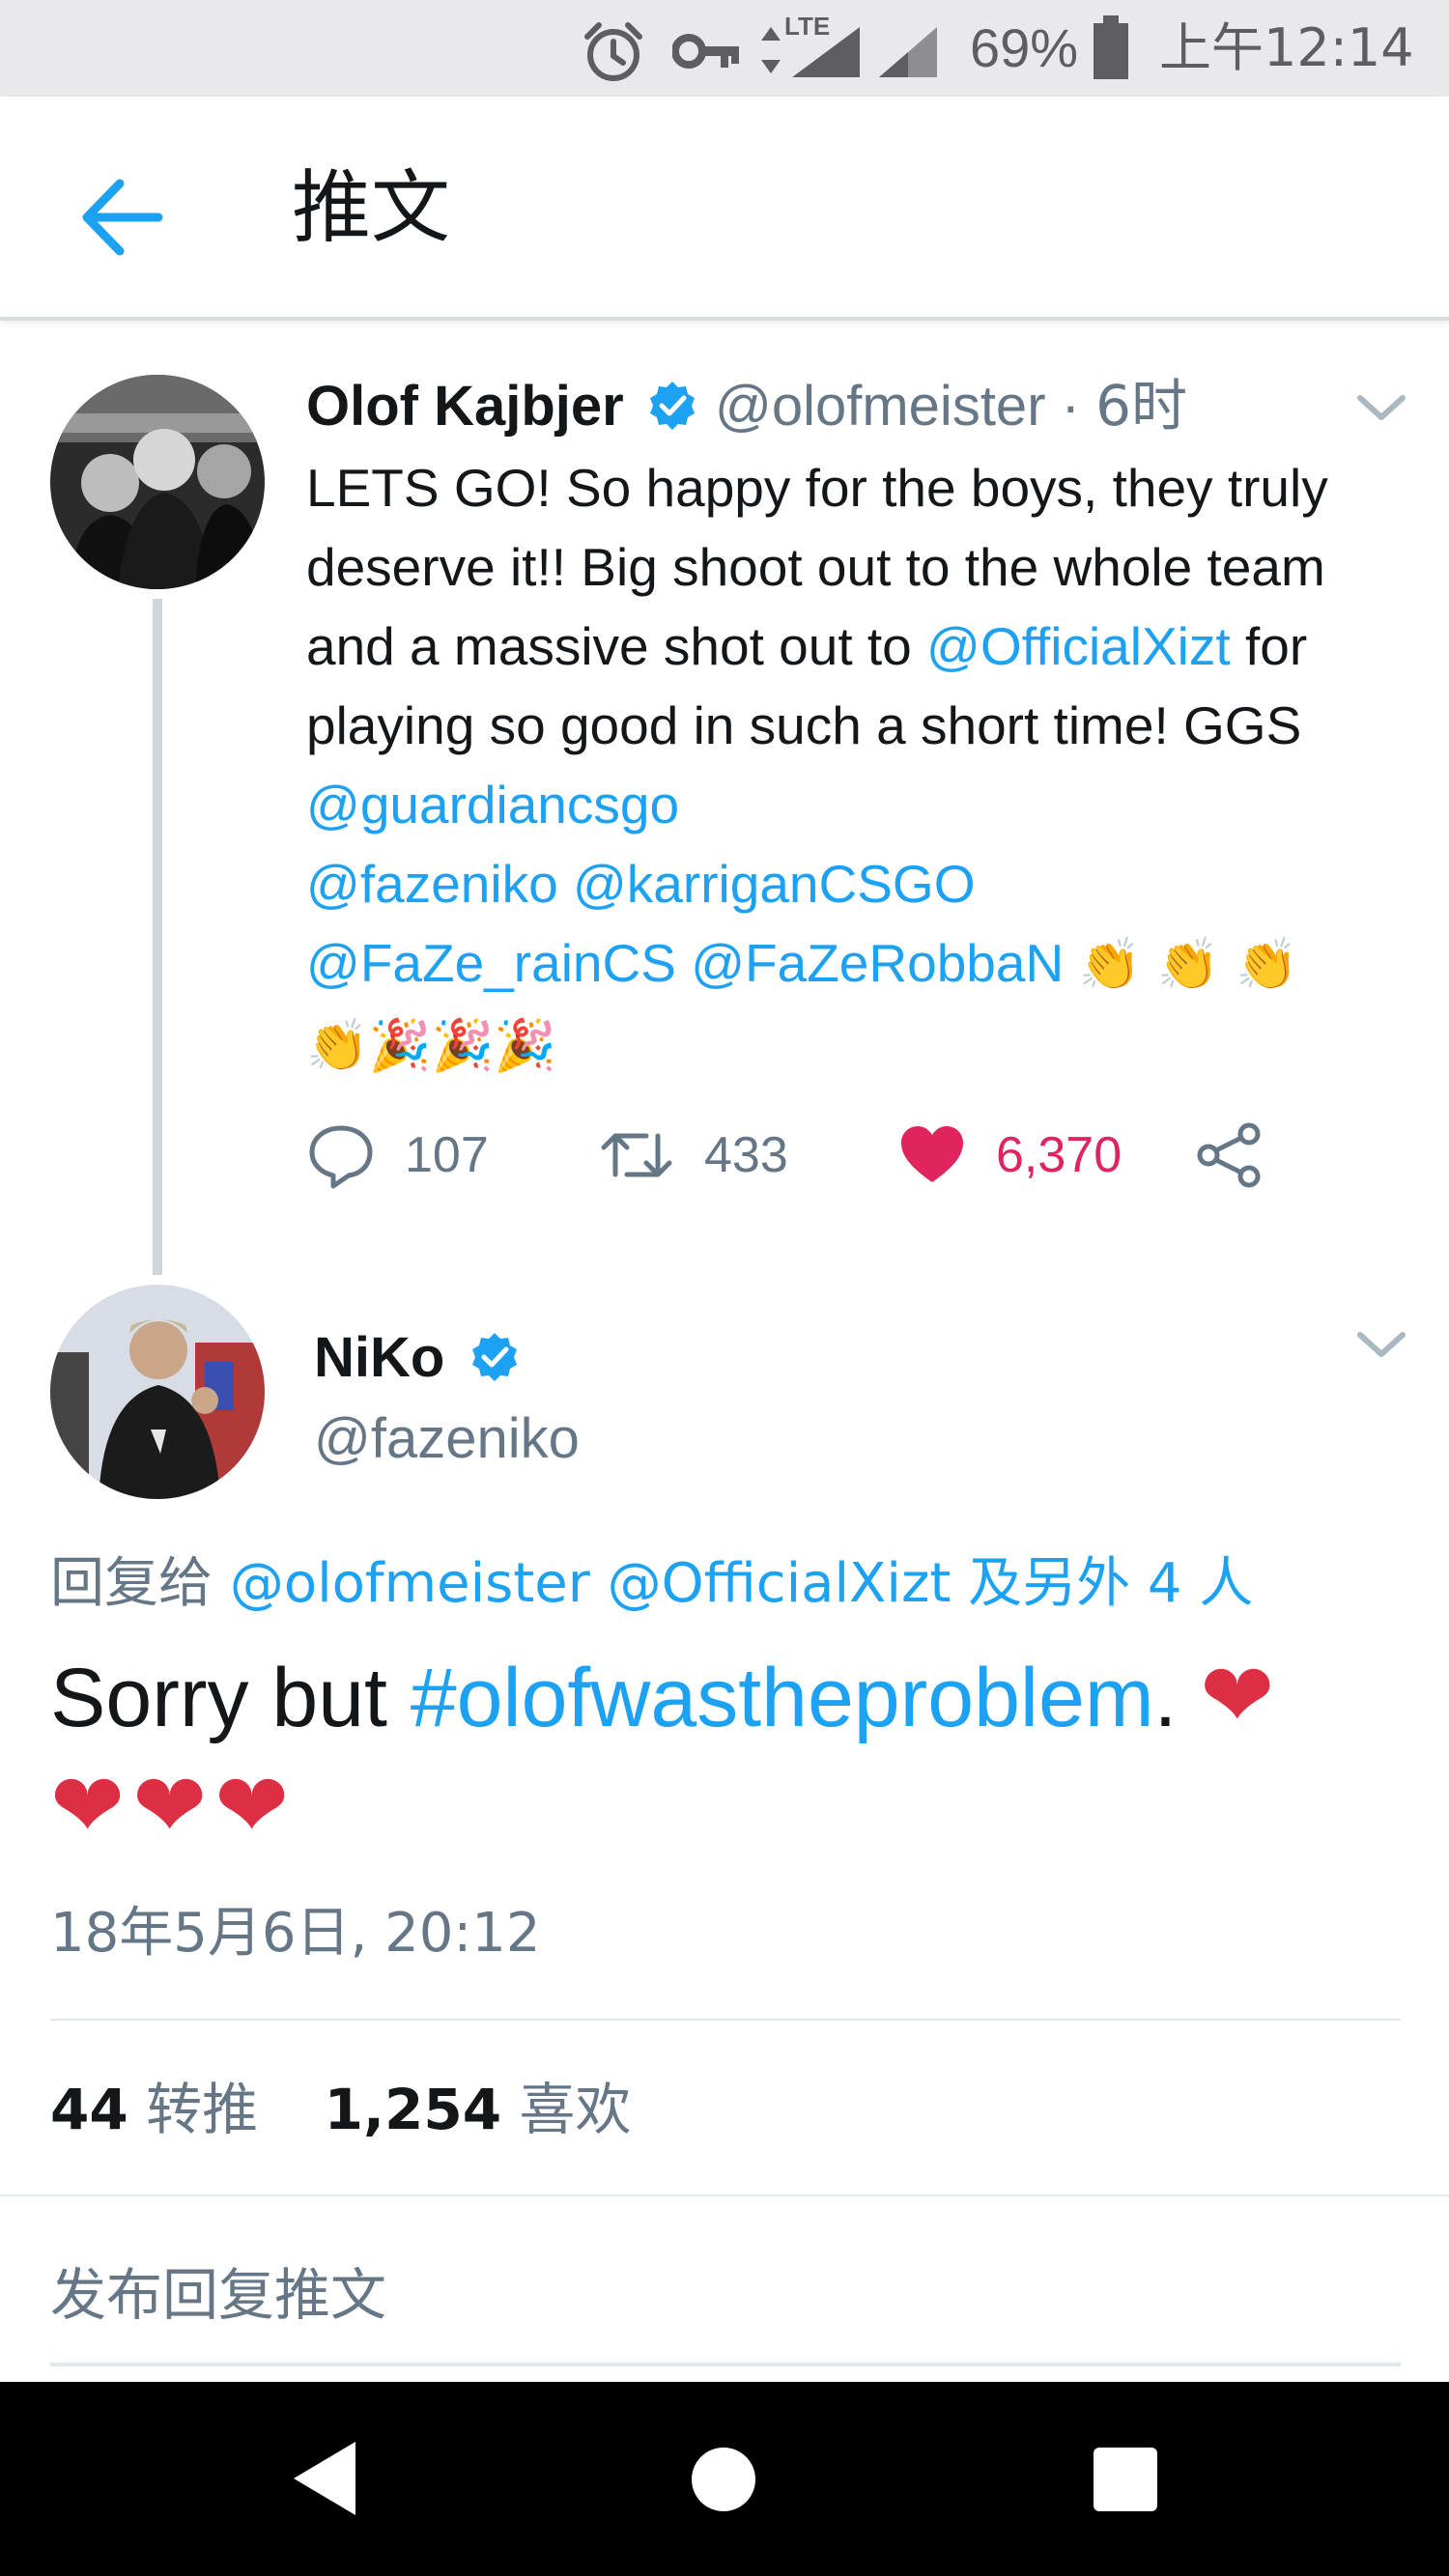 This screenshot has height=2576, width=1449. I want to click on thread-line, so click(157, 937).